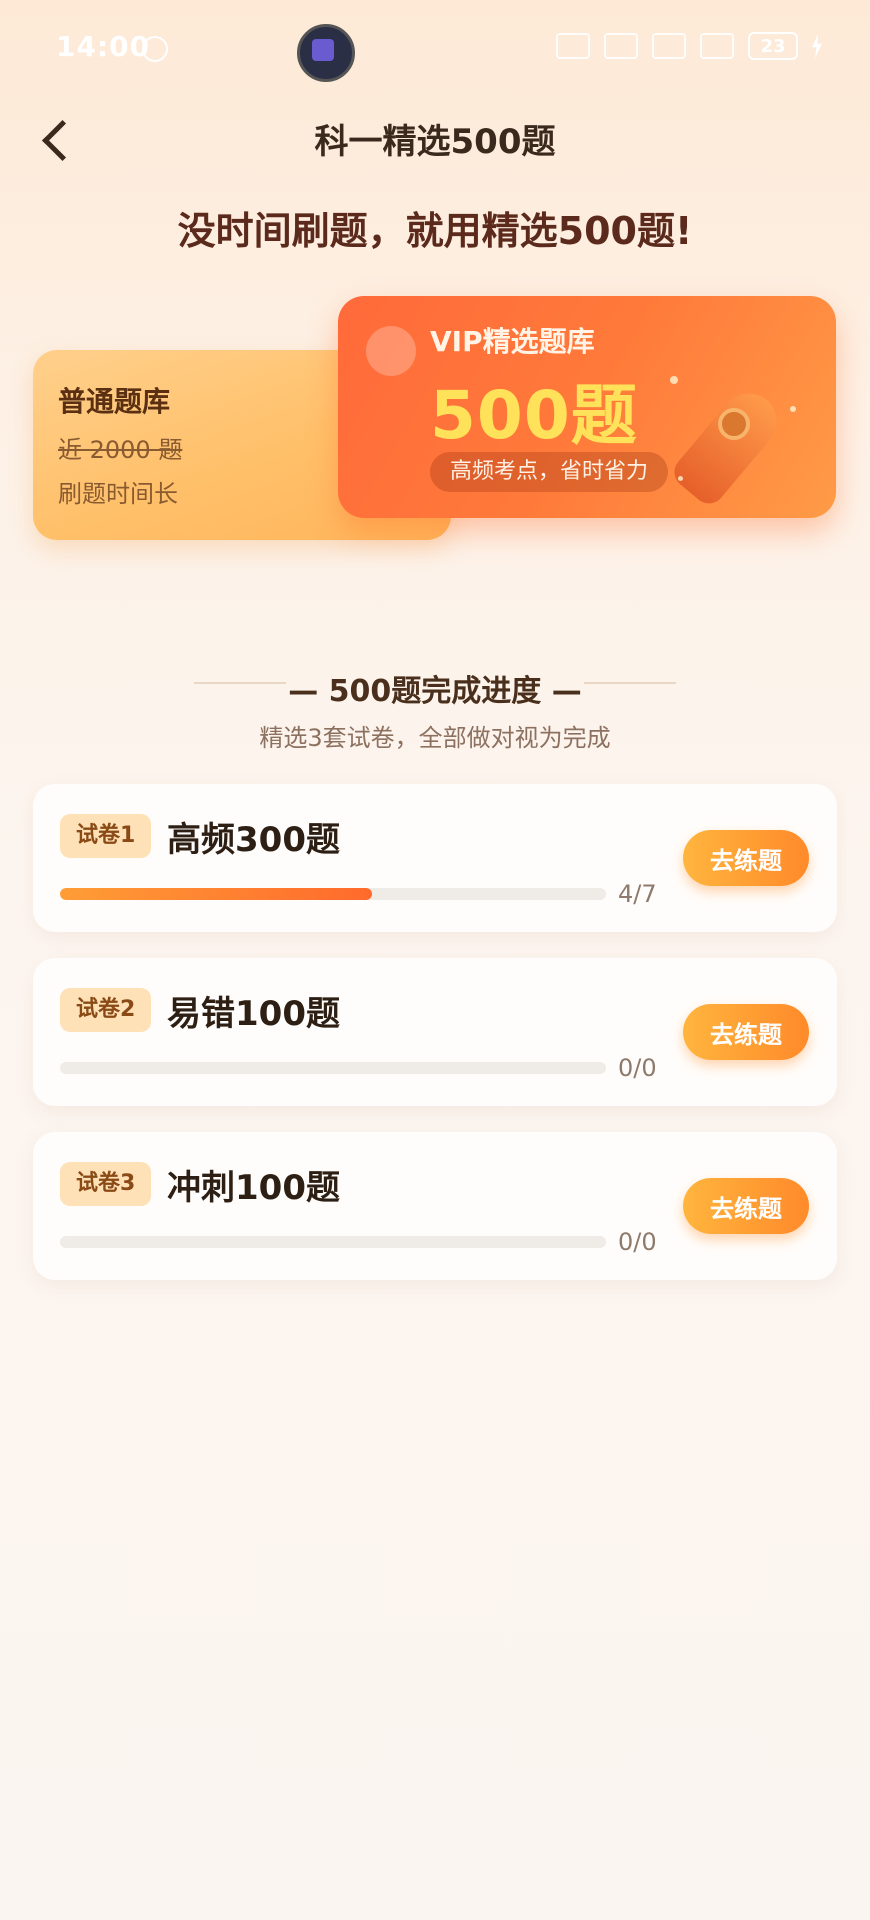 Image resolution: width=870 pixels, height=1920 pixels. I want to click on normal-bank-count: 近 2000 题, so click(120, 450).